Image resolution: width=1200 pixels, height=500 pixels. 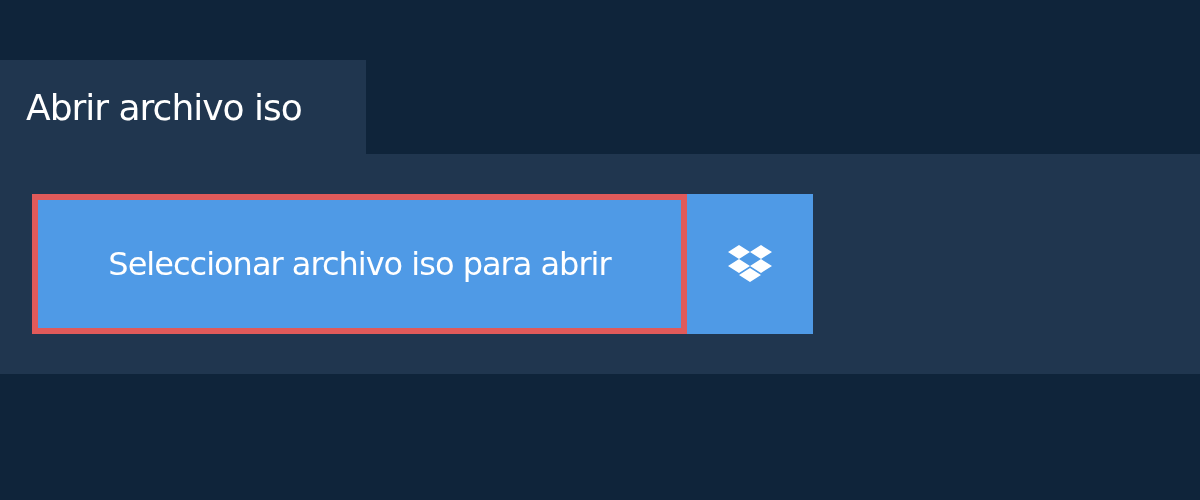 I want to click on dropbox-button, so click(x=750, y=264).